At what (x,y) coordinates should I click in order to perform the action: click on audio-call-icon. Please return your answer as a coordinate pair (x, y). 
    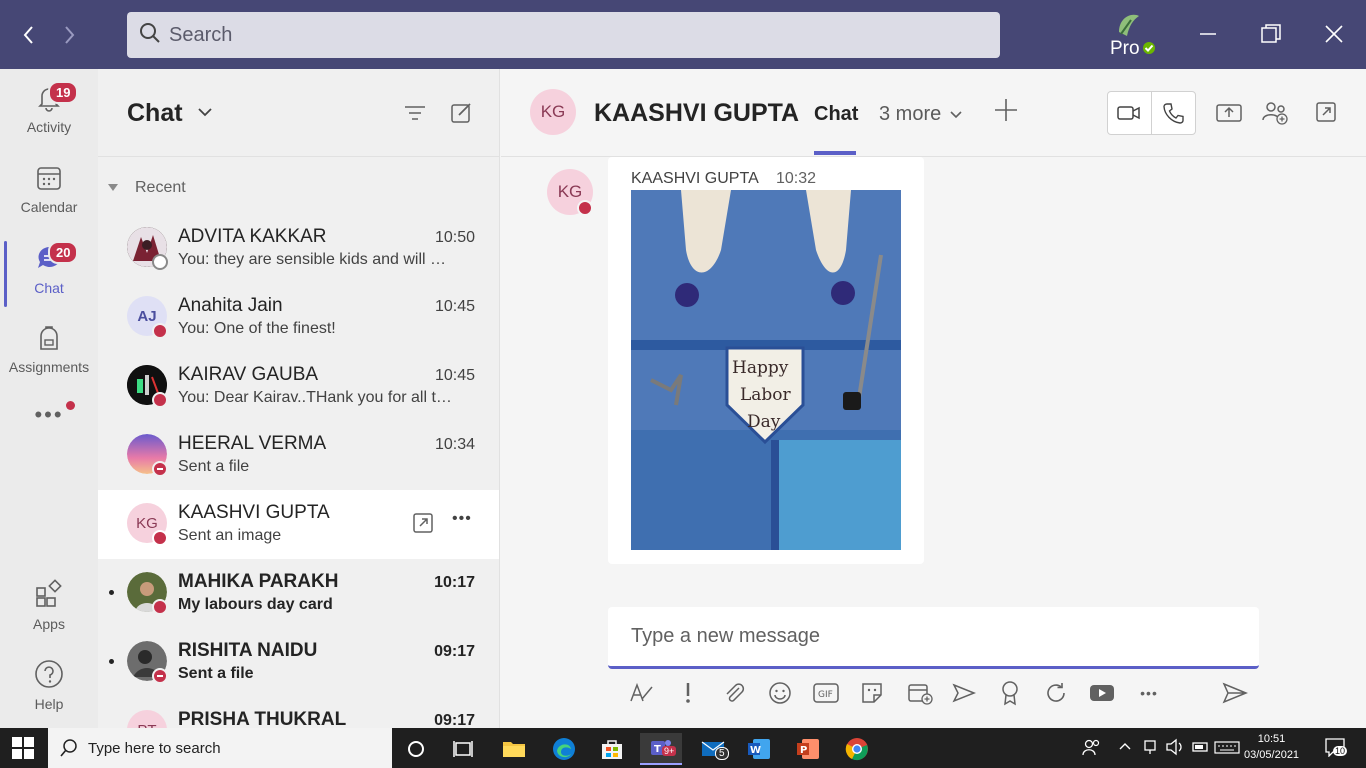
    Looking at the image, I should click on (1174, 113).